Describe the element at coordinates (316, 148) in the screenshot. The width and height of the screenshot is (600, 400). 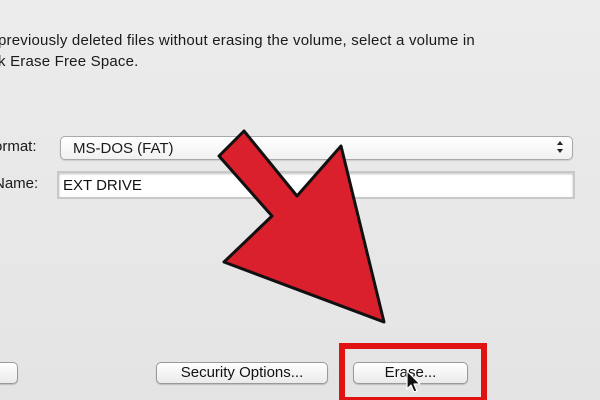
I see `format-select: MS-DOS (FAT)` at that location.